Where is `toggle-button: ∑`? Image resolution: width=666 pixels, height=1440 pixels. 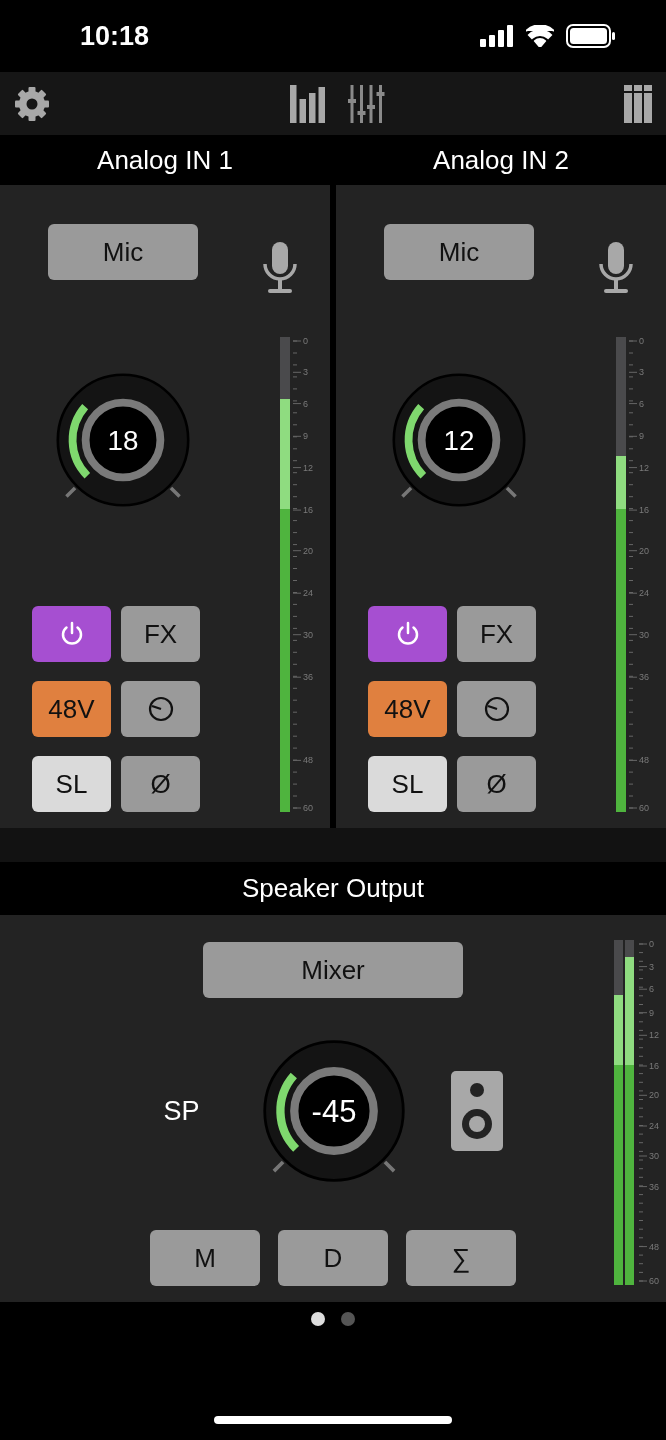
toggle-button: ∑ is located at coordinates (461, 1258).